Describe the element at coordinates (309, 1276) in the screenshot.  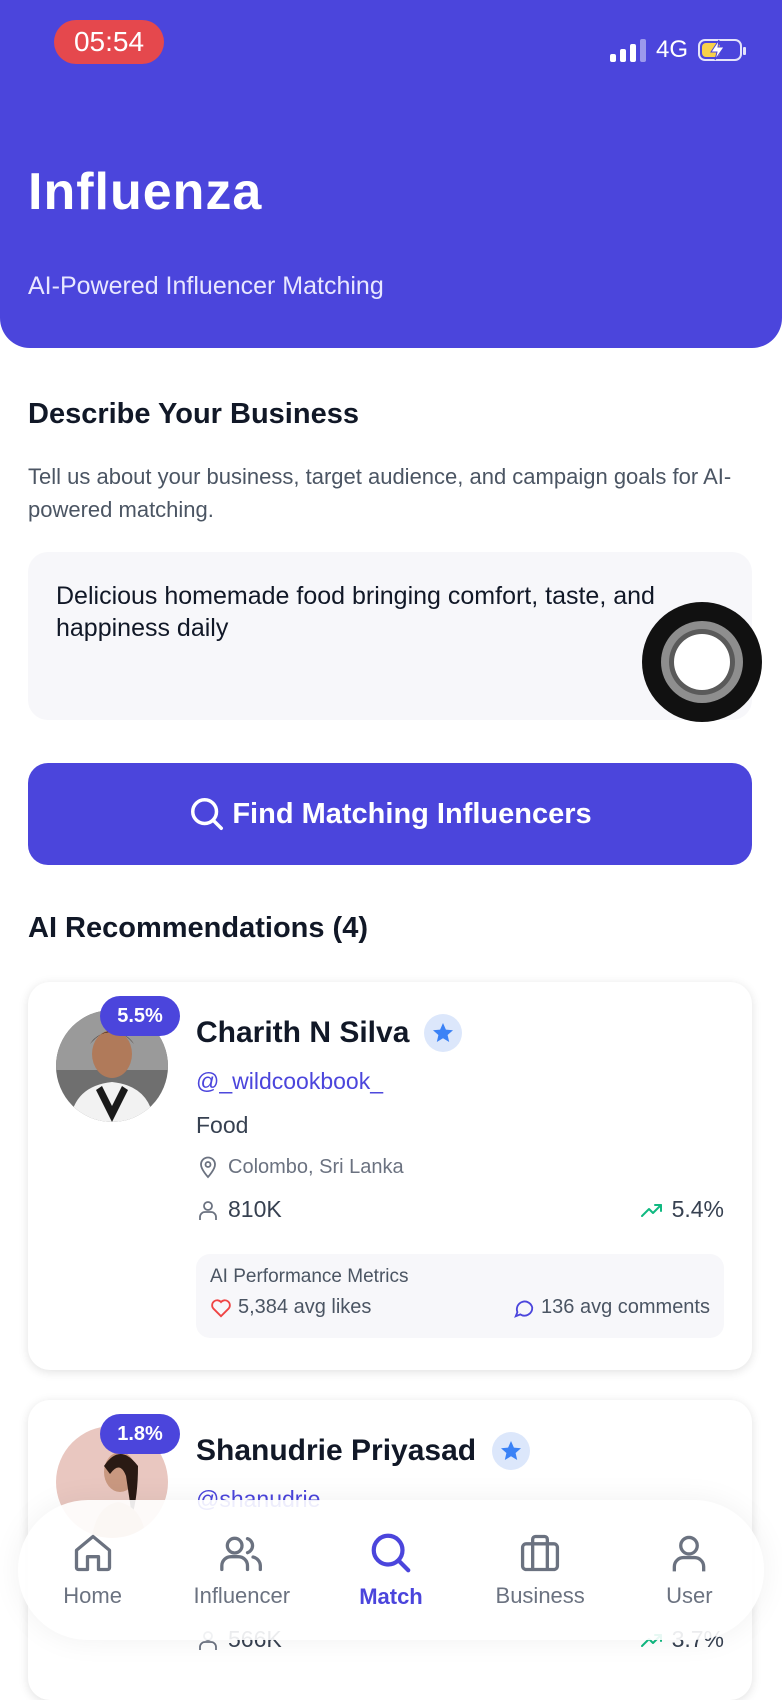
I see `metrics-title: AI Performance Metrics` at that location.